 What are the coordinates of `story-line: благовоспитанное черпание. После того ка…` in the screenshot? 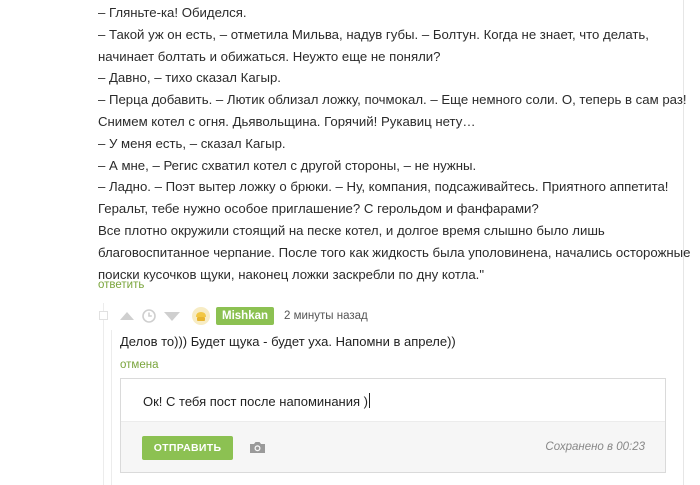 It's located at (394, 252).